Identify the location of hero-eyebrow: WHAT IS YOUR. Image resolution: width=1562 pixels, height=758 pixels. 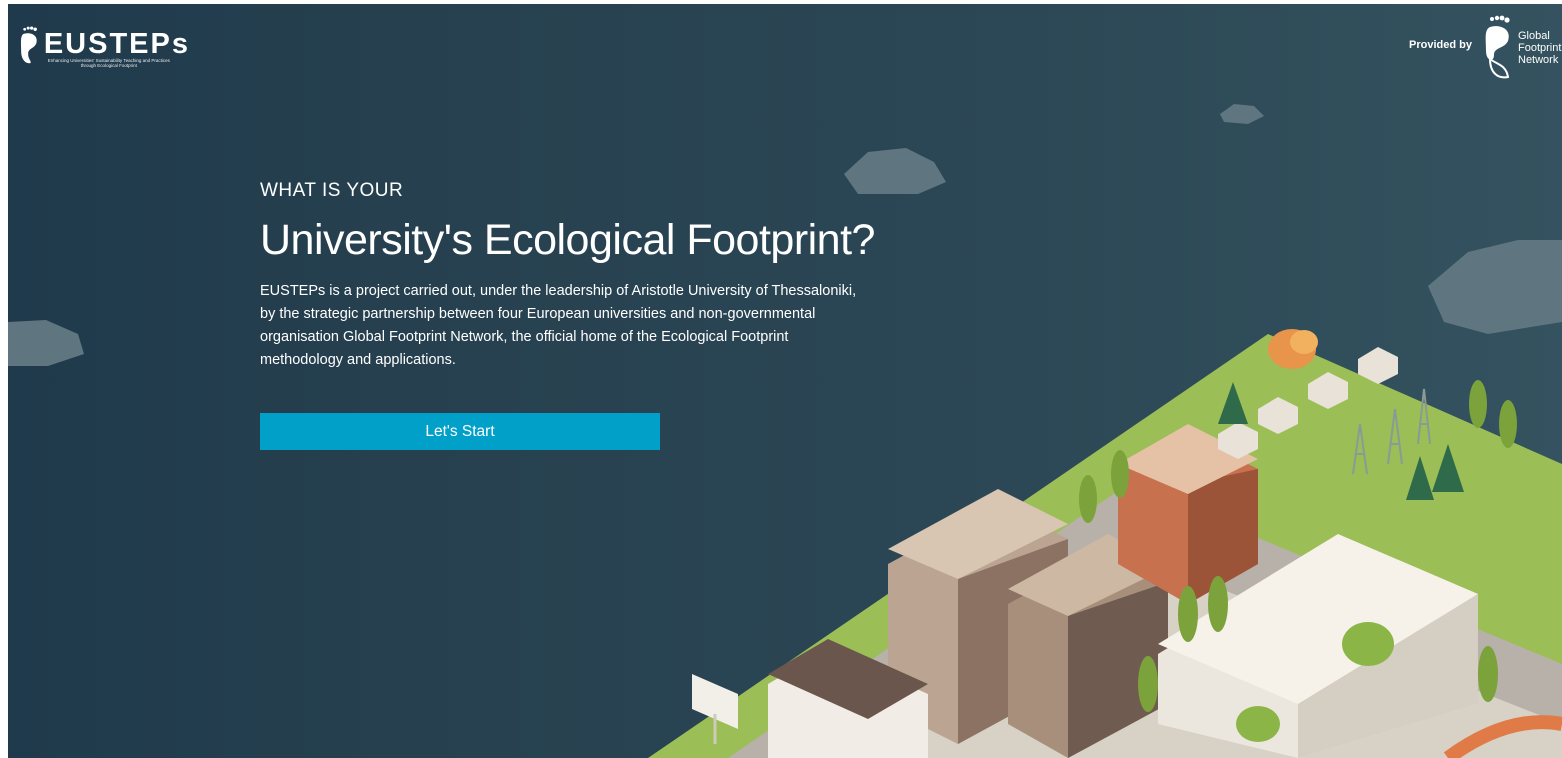
(332, 190).